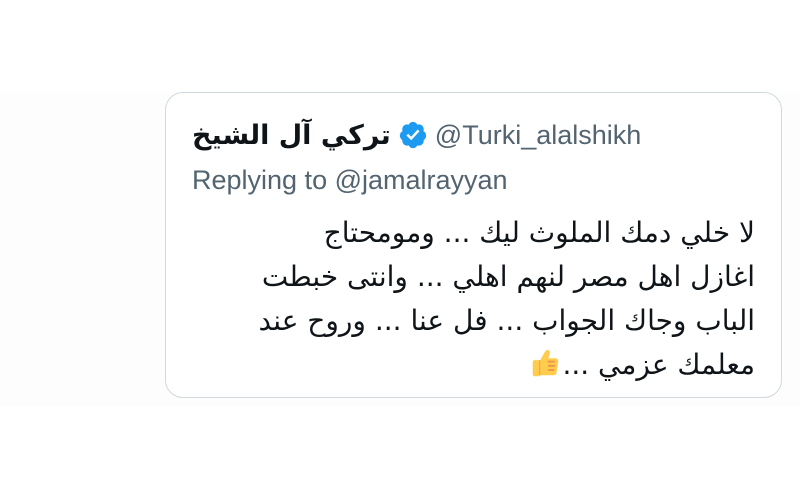 The width and height of the screenshot is (800, 500). What do you see at coordinates (545, 363) in the screenshot?
I see `thumbs-up-icon` at bounding box center [545, 363].